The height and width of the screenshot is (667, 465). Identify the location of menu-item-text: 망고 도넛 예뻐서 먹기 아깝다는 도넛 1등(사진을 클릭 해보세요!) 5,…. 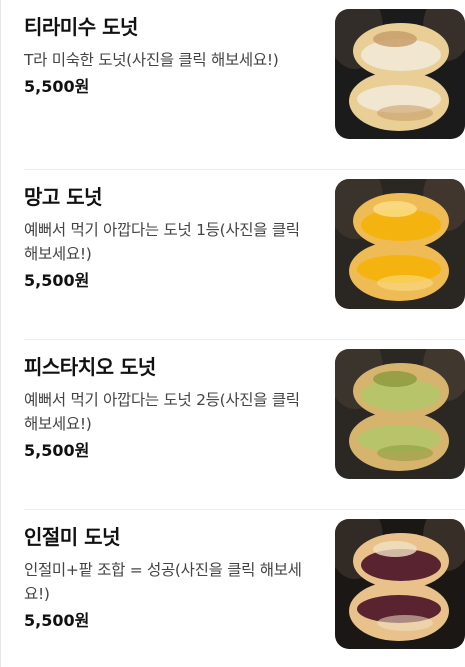
(169, 238).